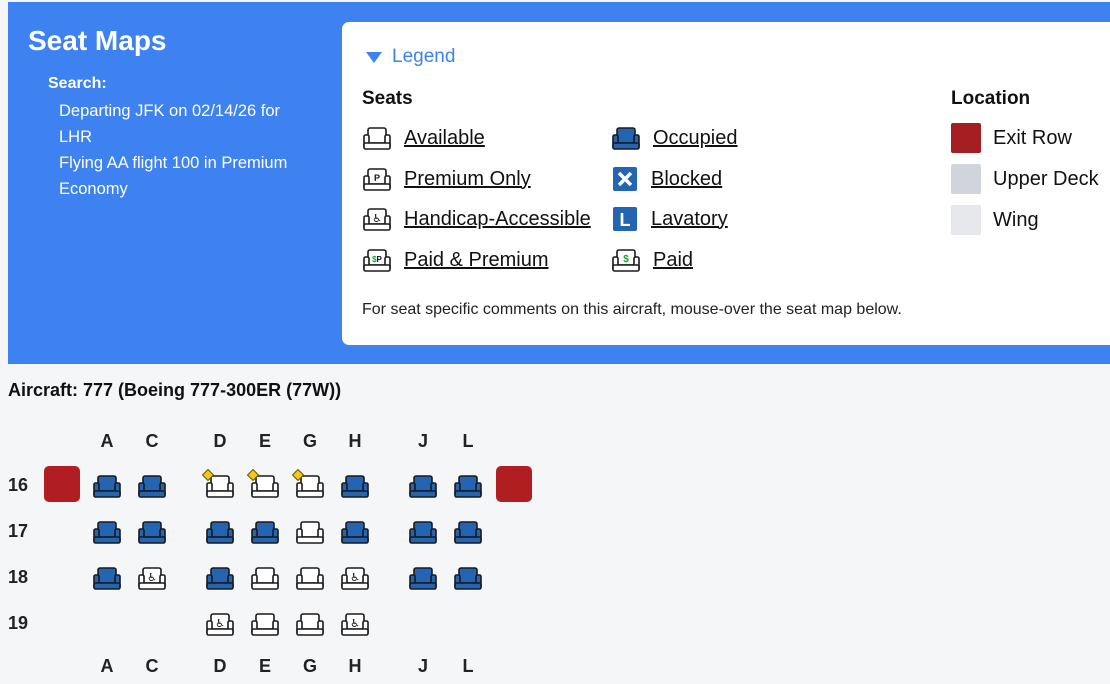  I want to click on top-column-a: A, so click(107, 441).